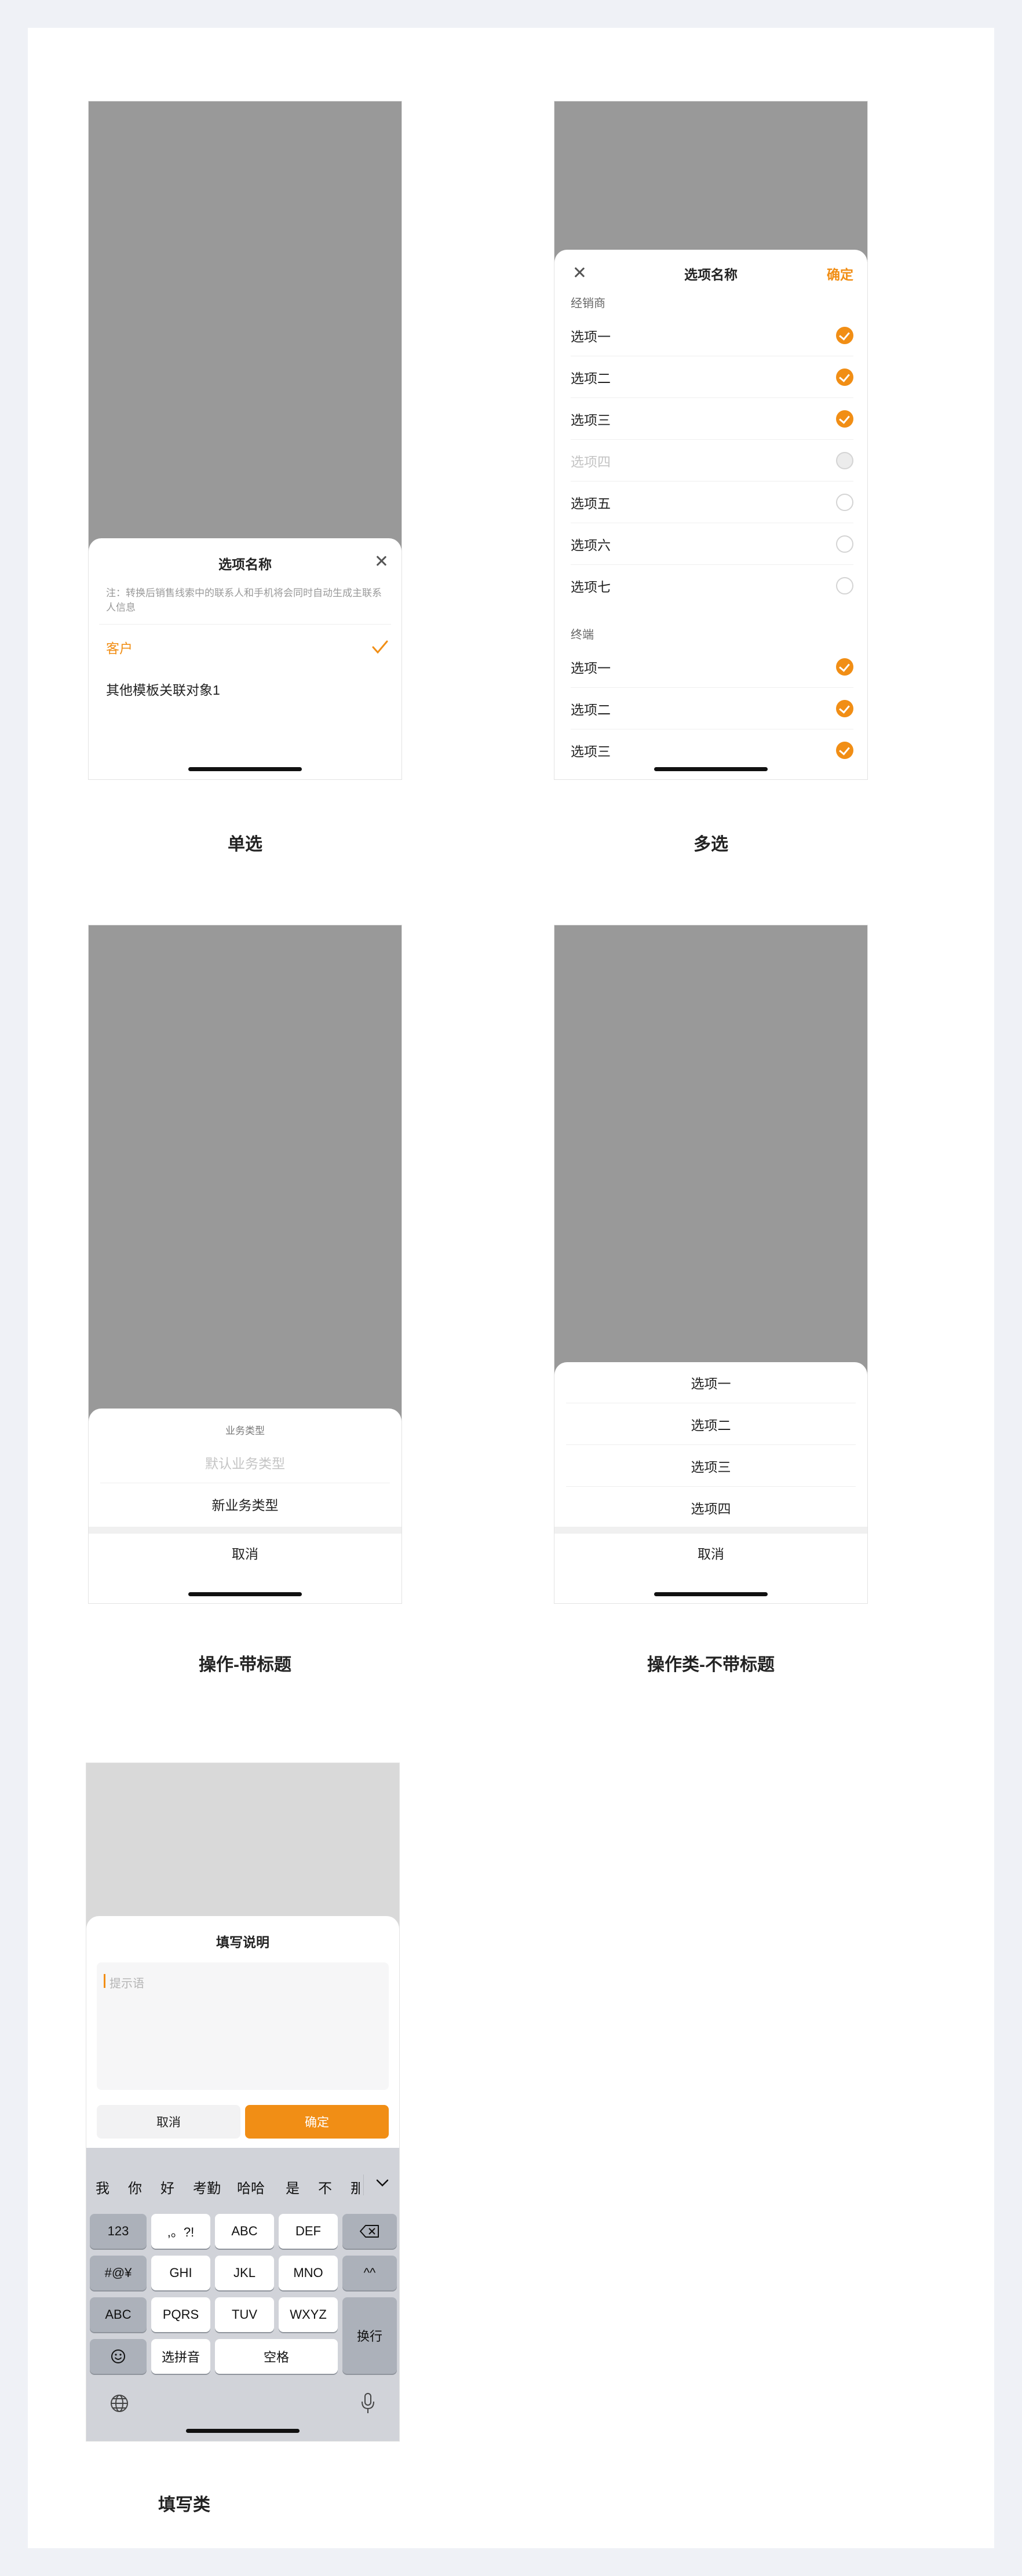  What do you see at coordinates (382, 2183) in the screenshot?
I see `chevron-down-icon` at bounding box center [382, 2183].